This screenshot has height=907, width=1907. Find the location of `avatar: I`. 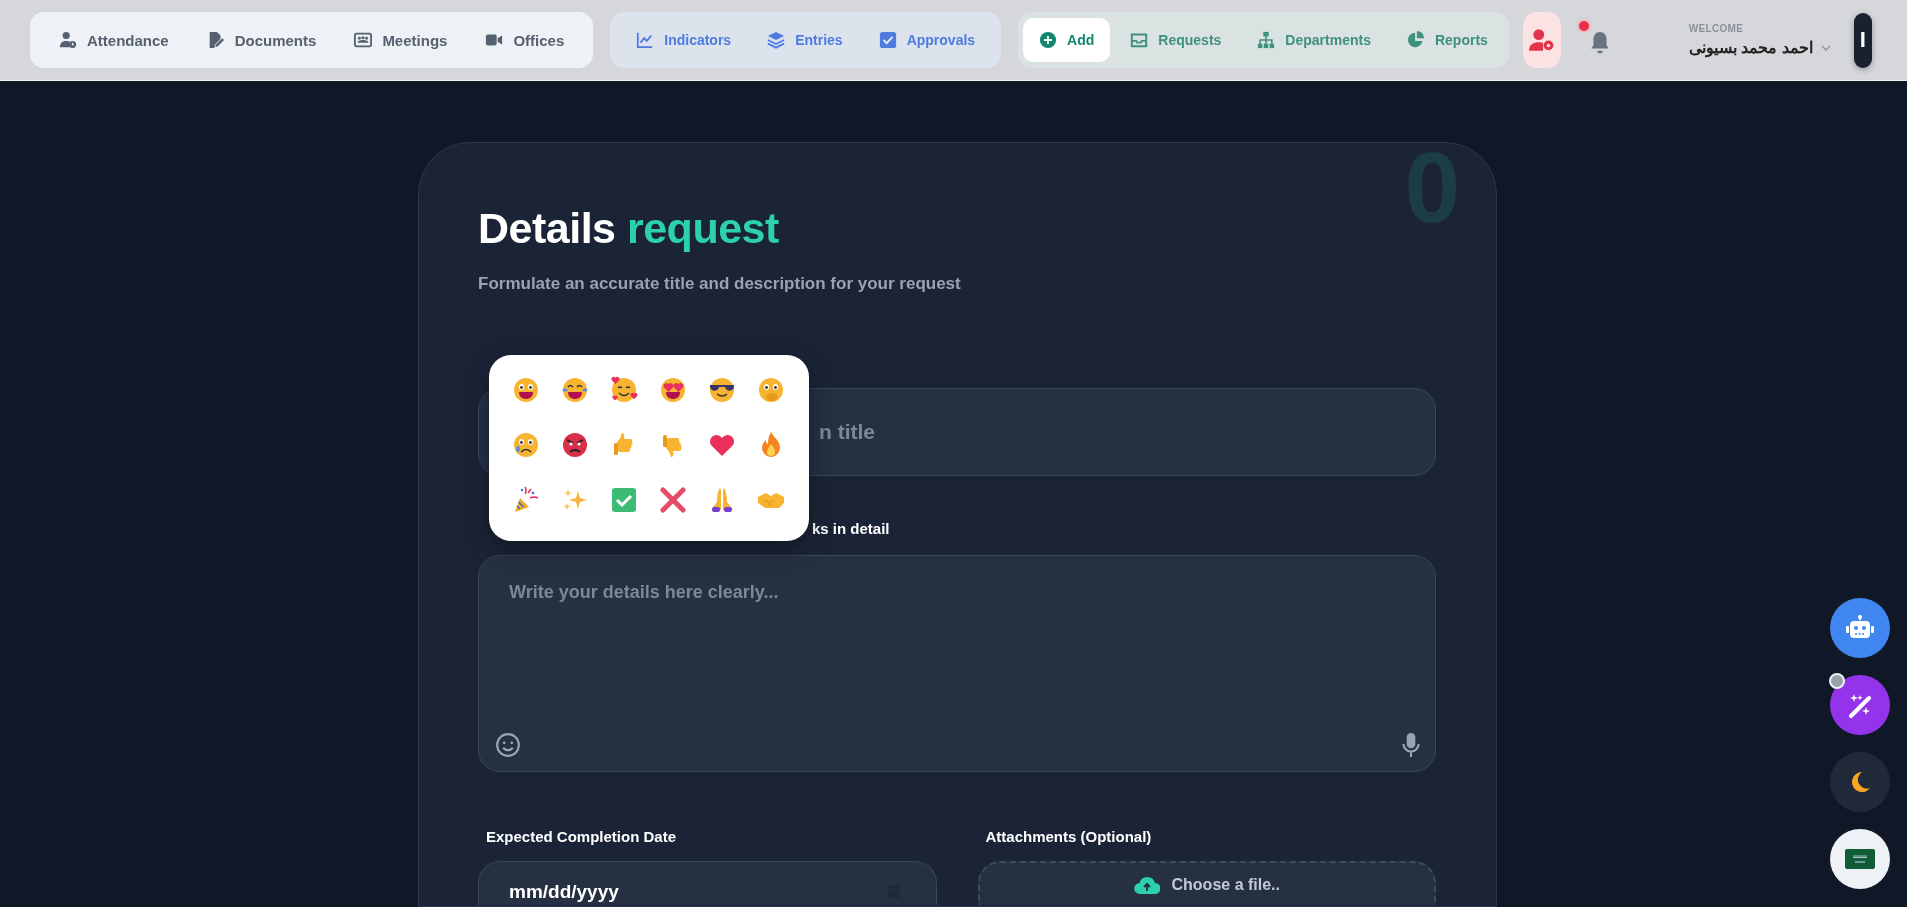

avatar: I is located at coordinates (1862, 40).